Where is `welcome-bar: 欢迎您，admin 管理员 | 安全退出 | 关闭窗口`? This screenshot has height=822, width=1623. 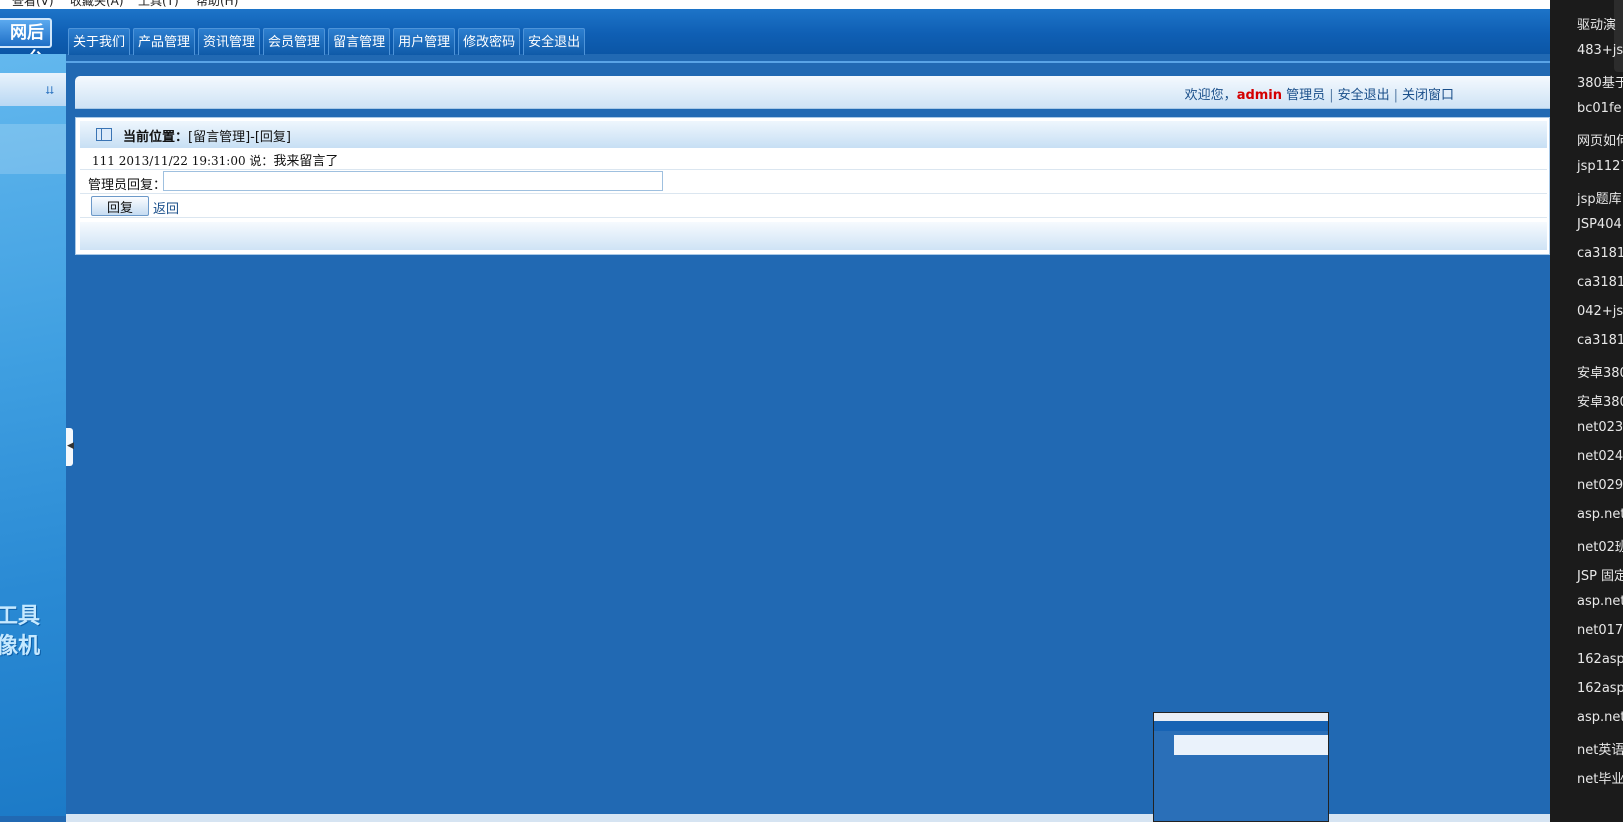 welcome-bar: 欢迎您，admin 管理员 | 安全退出 | 关闭窗口 is located at coordinates (812, 92).